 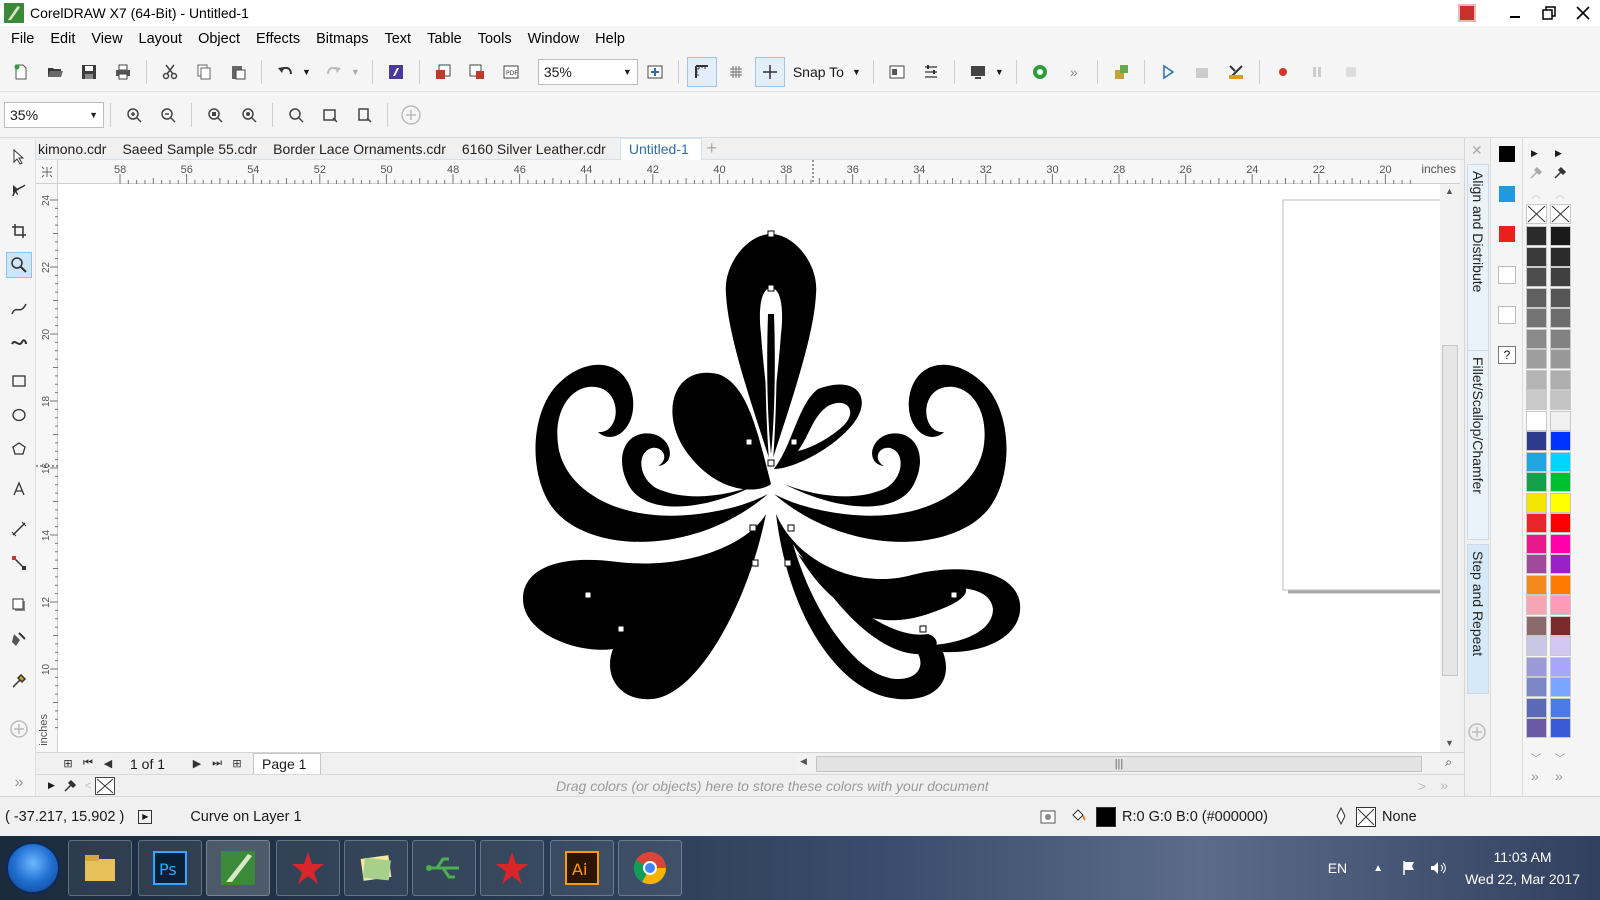 I want to click on rectangle-tool-icon, so click(x=19, y=381).